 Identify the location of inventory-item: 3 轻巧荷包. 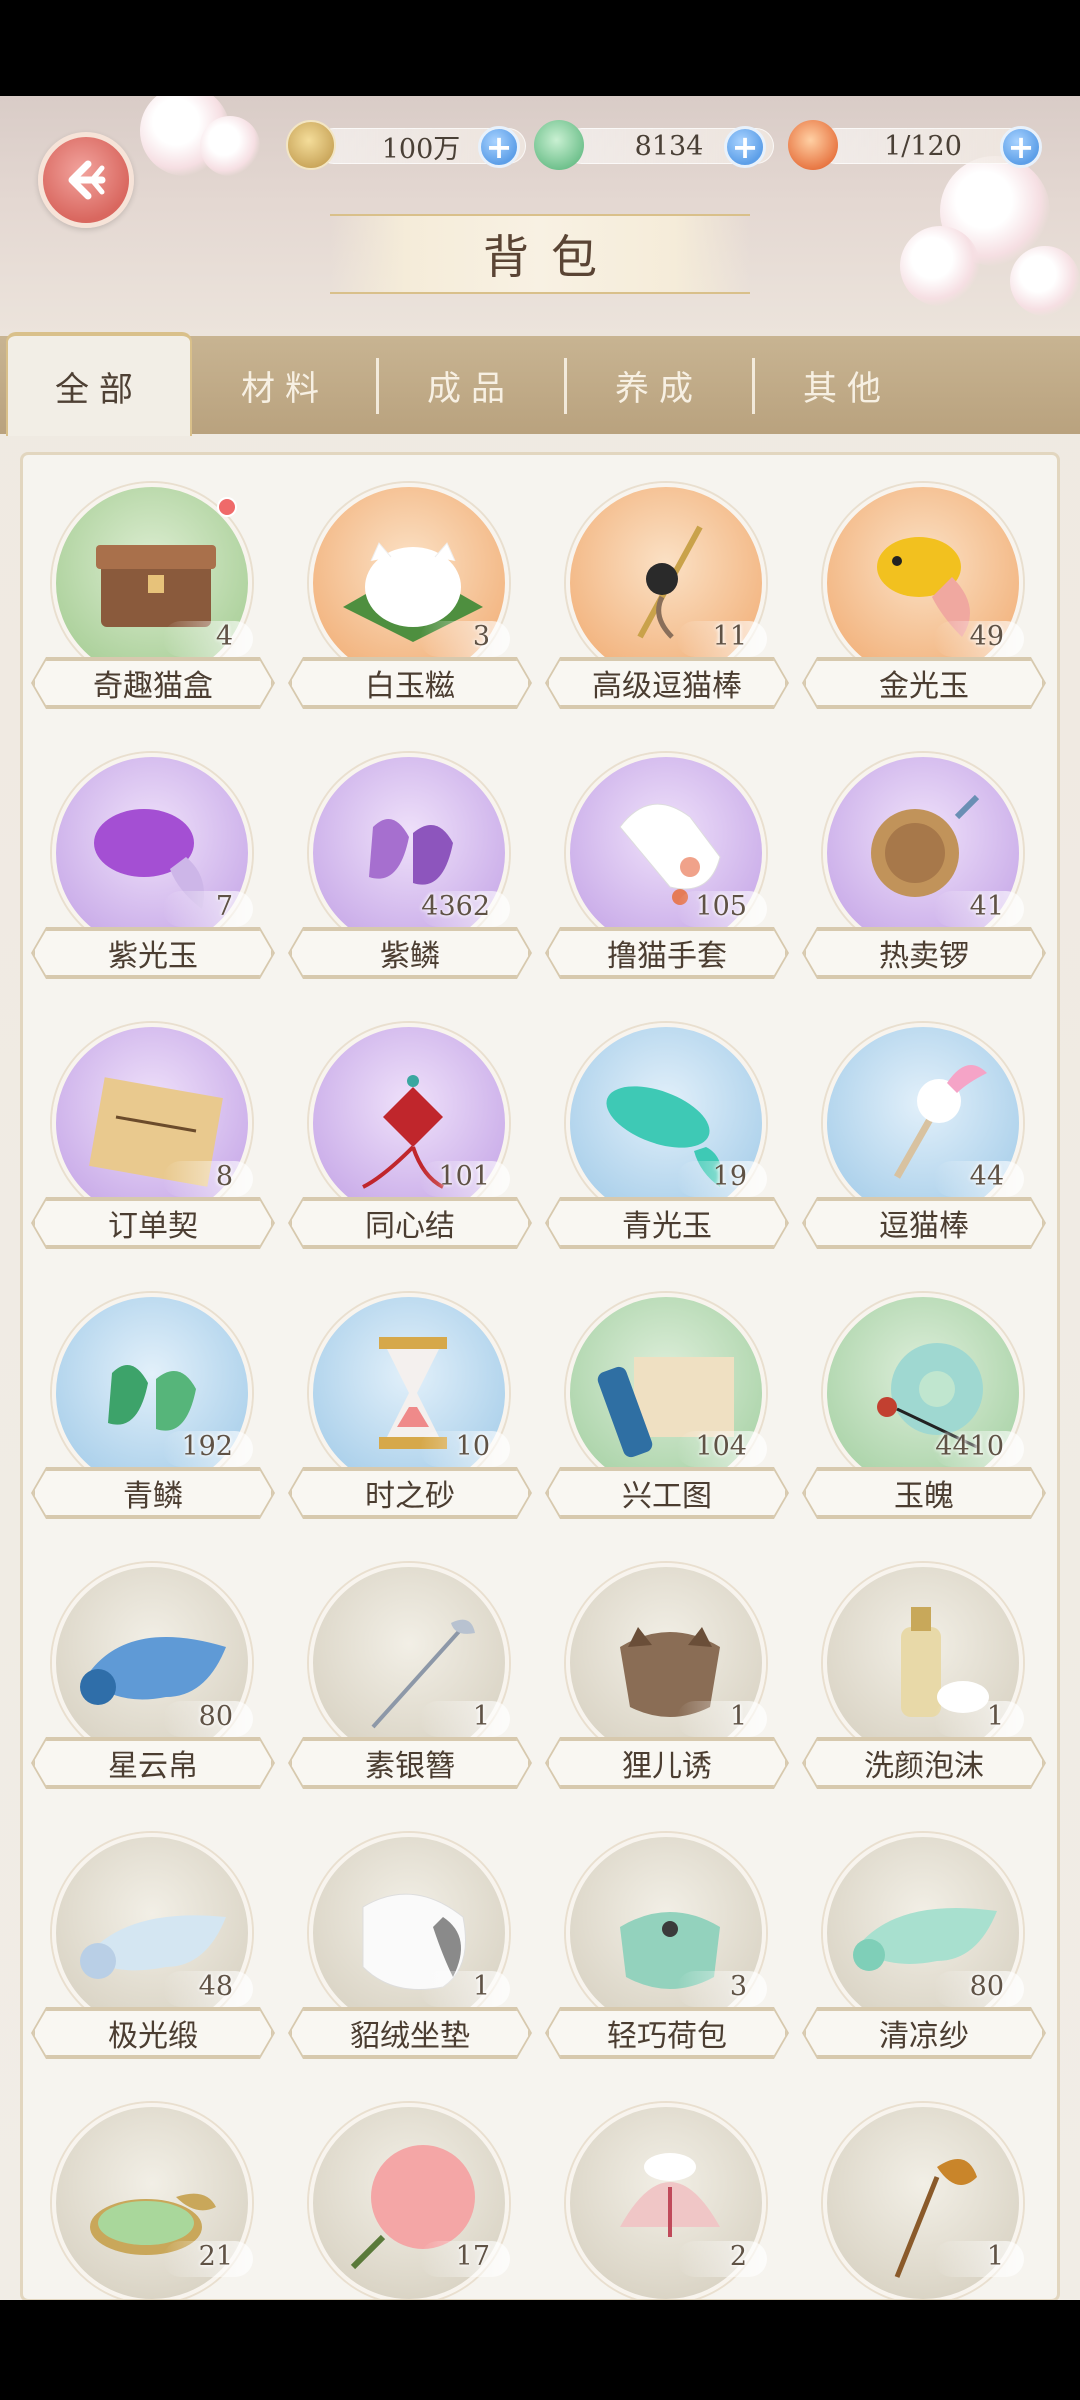
(667, 1948).